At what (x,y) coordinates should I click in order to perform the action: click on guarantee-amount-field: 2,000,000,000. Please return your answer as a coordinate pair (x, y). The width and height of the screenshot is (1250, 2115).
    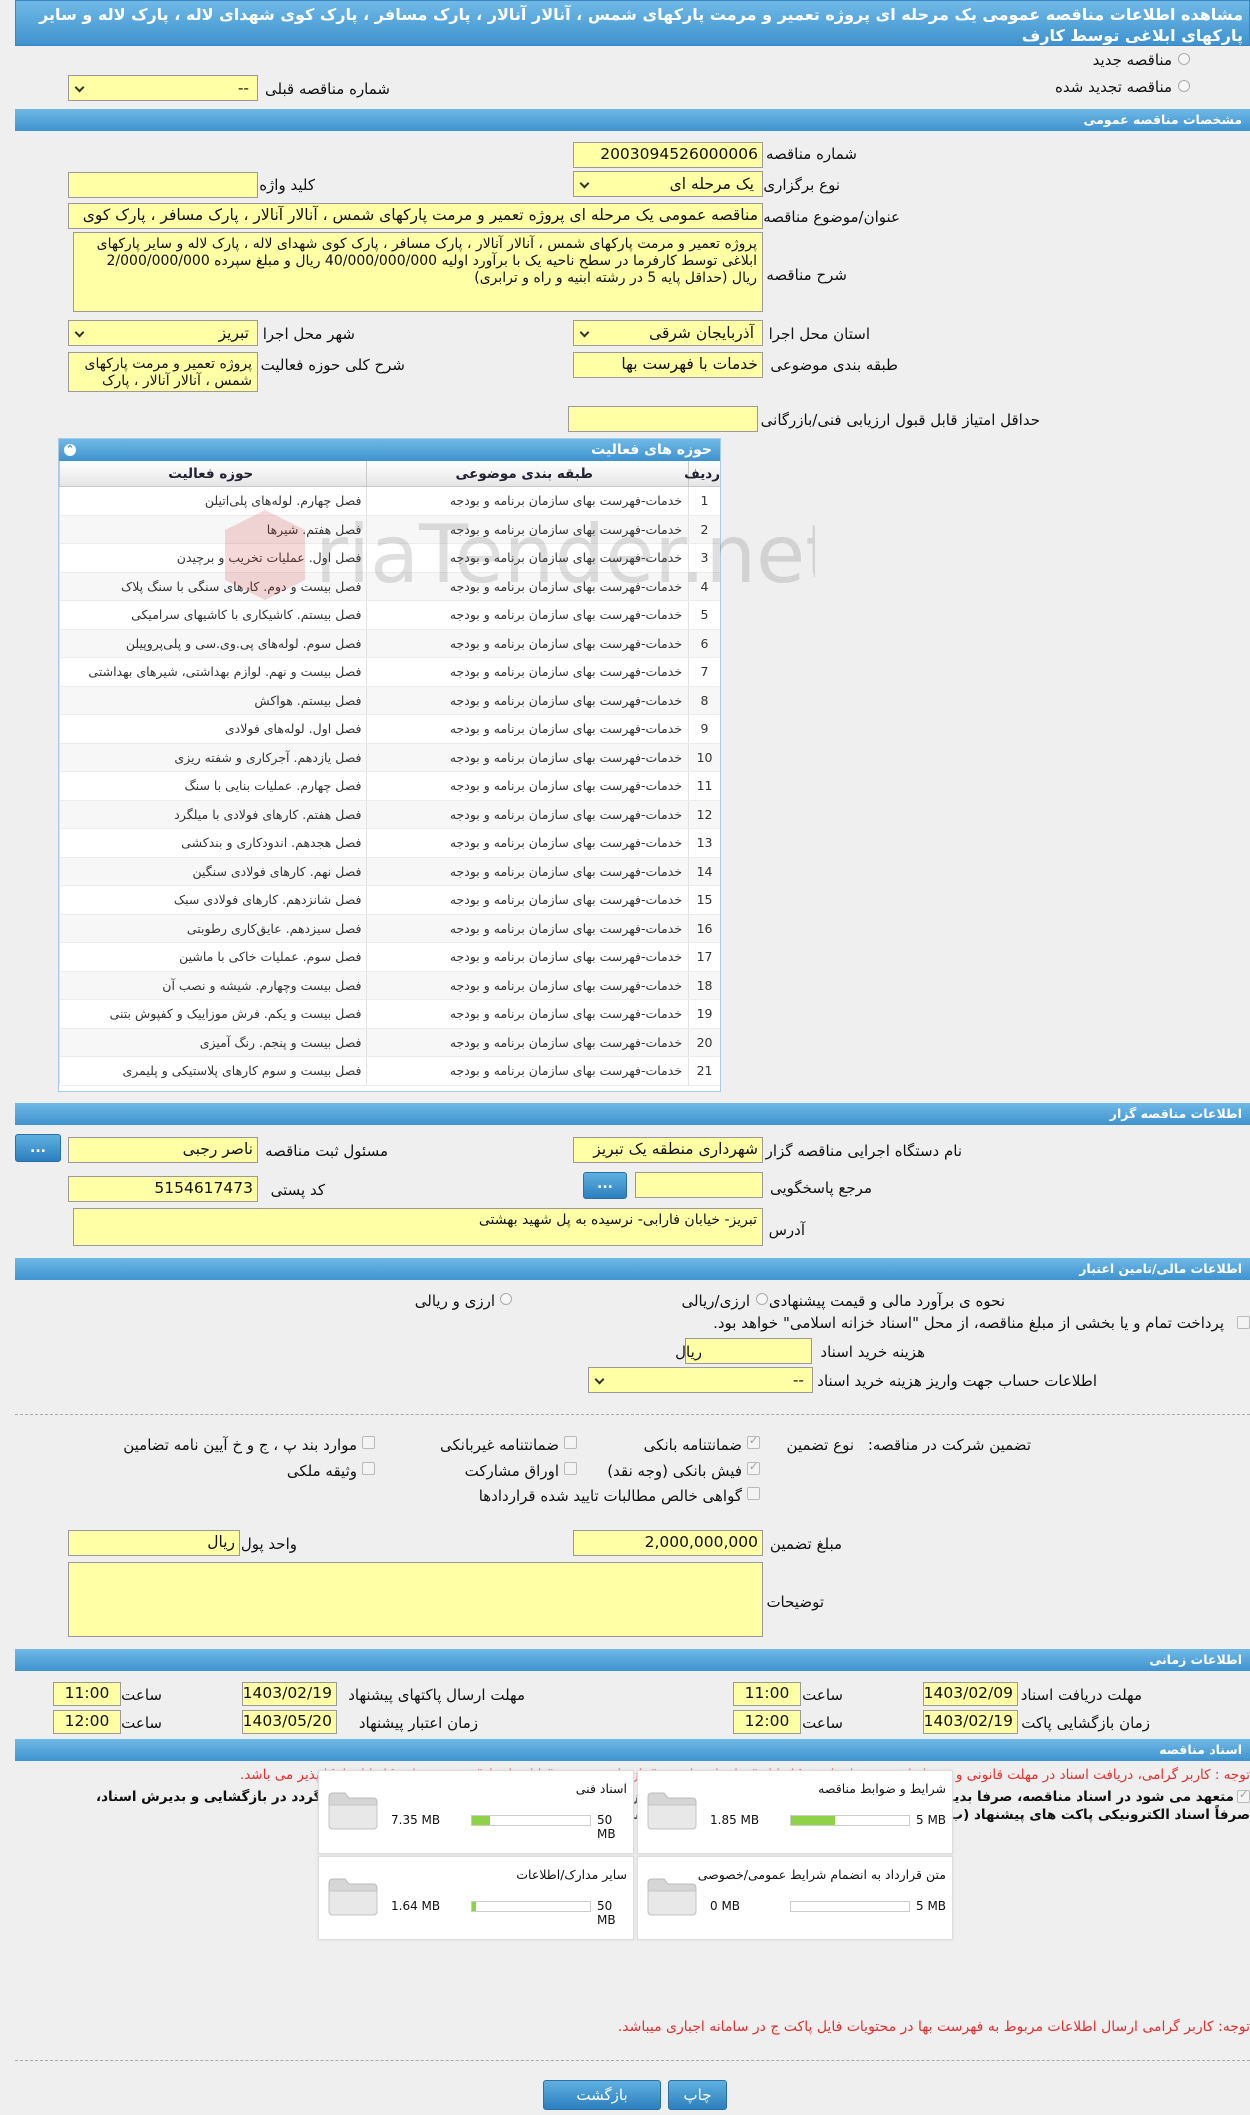
    Looking at the image, I should click on (668, 1543).